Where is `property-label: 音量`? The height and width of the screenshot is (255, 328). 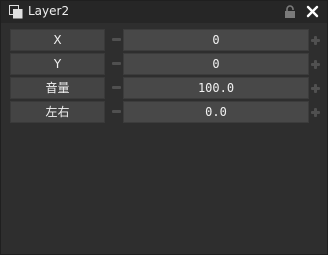 property-label: 音量 is located at coordinates (57, 88).